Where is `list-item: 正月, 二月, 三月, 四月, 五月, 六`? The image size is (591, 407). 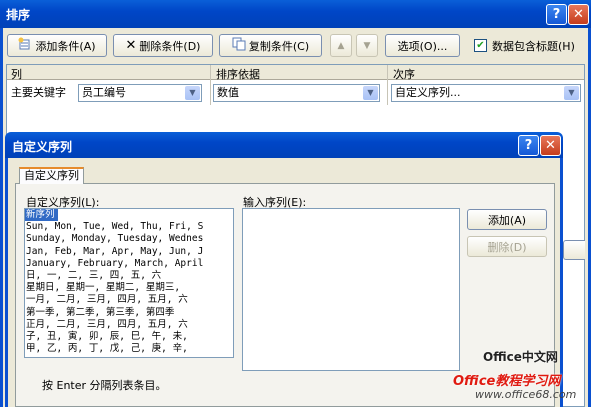 list-item: 正月, 二月, 三月, 四月, 五月, 六 is located at coordinates (129, 325).